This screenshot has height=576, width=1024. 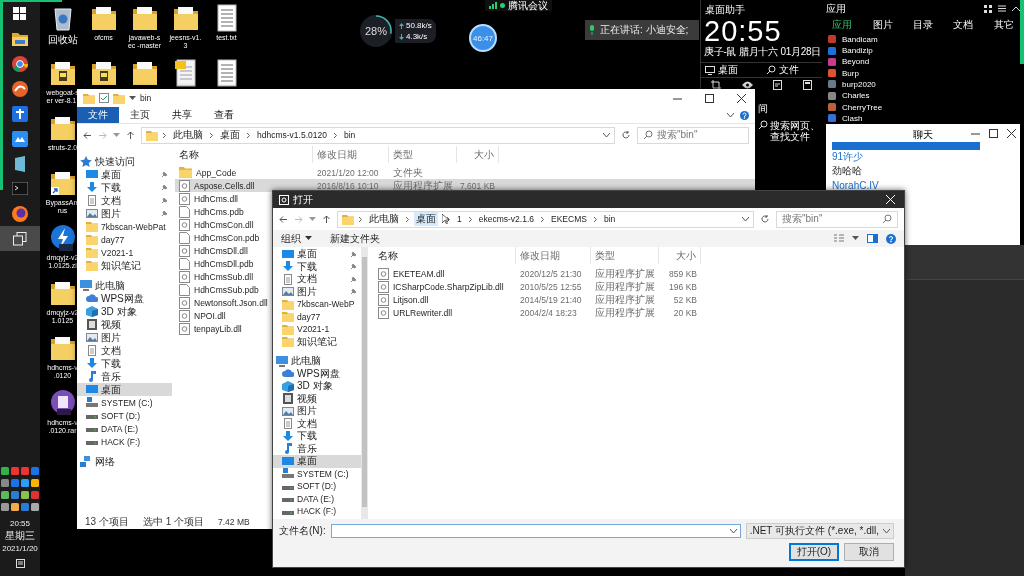 I want to click on status-text: 13 个项目, so click(x=107, y=522).